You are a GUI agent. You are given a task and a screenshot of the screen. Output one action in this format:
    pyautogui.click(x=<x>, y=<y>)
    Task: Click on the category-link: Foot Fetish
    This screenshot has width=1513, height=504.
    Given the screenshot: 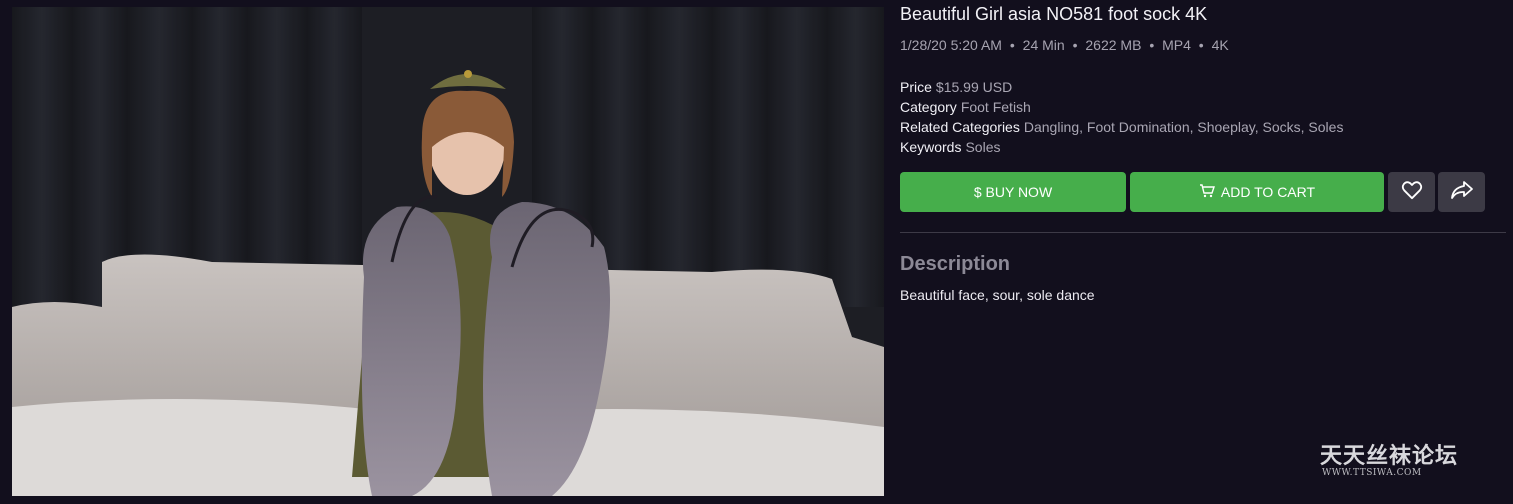 What is the action you would take?
    pyautogui.click(x=996, y=107)
    